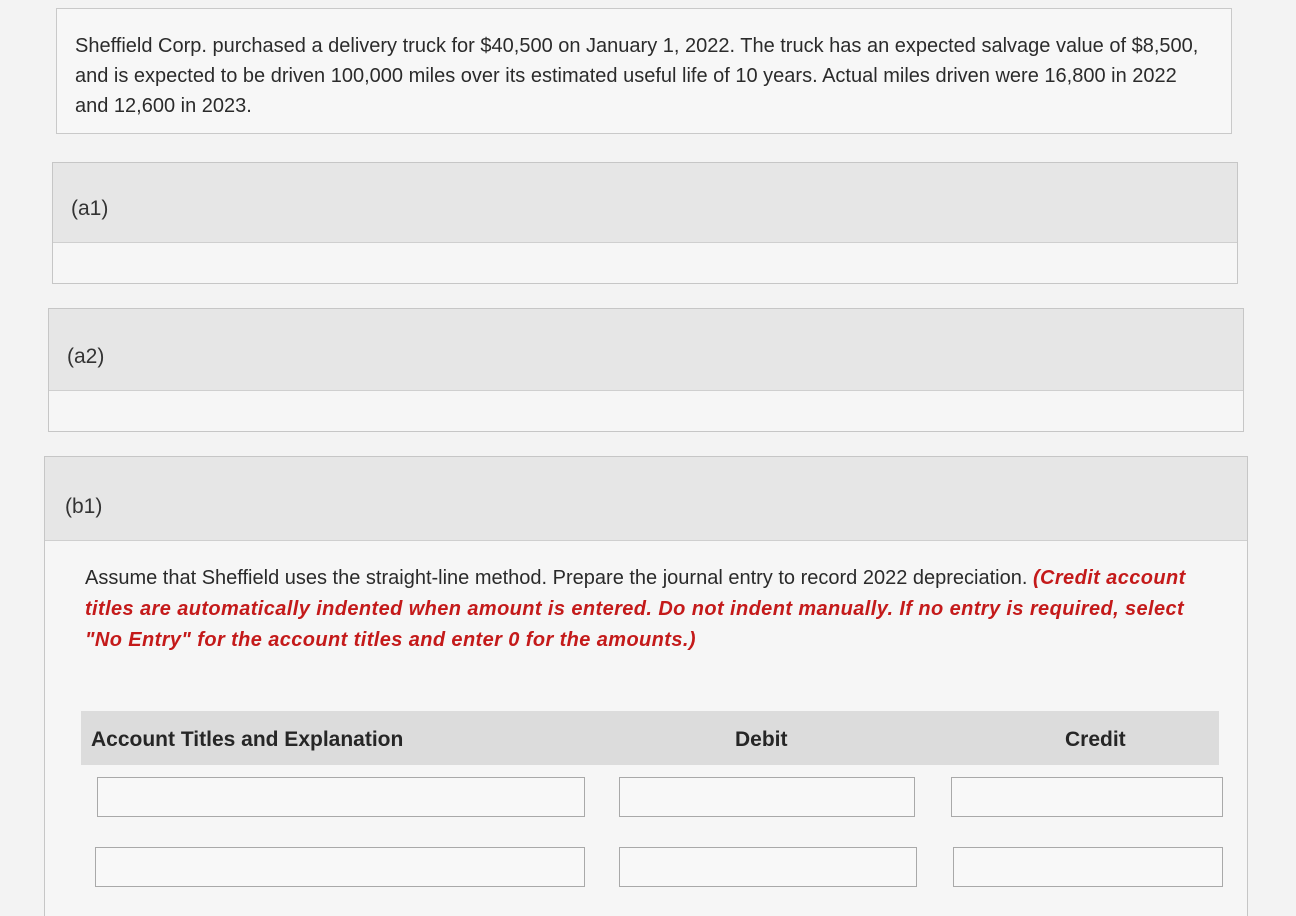  I want to click on part-a1-section: (a1), so click(645, 223).